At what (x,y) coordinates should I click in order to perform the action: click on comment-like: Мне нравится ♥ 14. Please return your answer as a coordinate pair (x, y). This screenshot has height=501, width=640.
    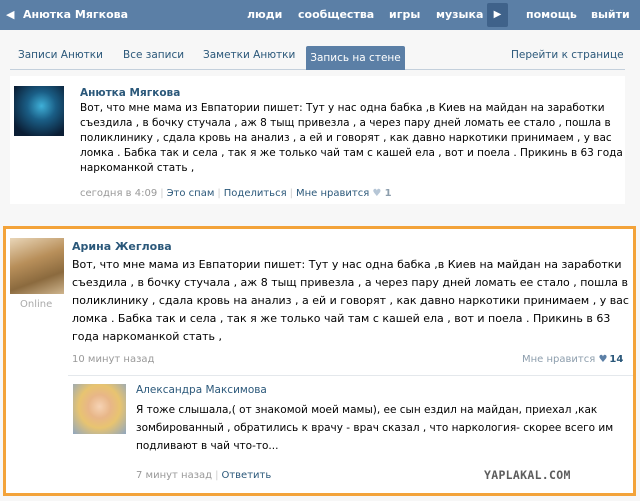
    Looking at the image, I should click on (572, 359).